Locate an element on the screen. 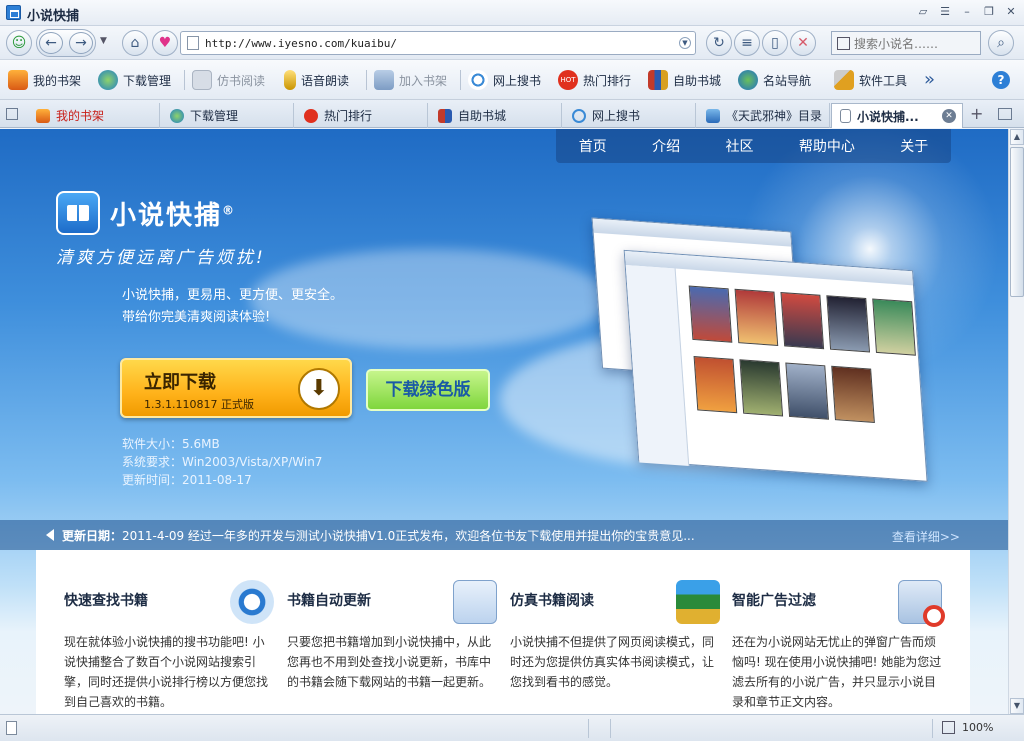 The image size is (1024, 741). books-stack-icon is located at coordinates (698, 602).